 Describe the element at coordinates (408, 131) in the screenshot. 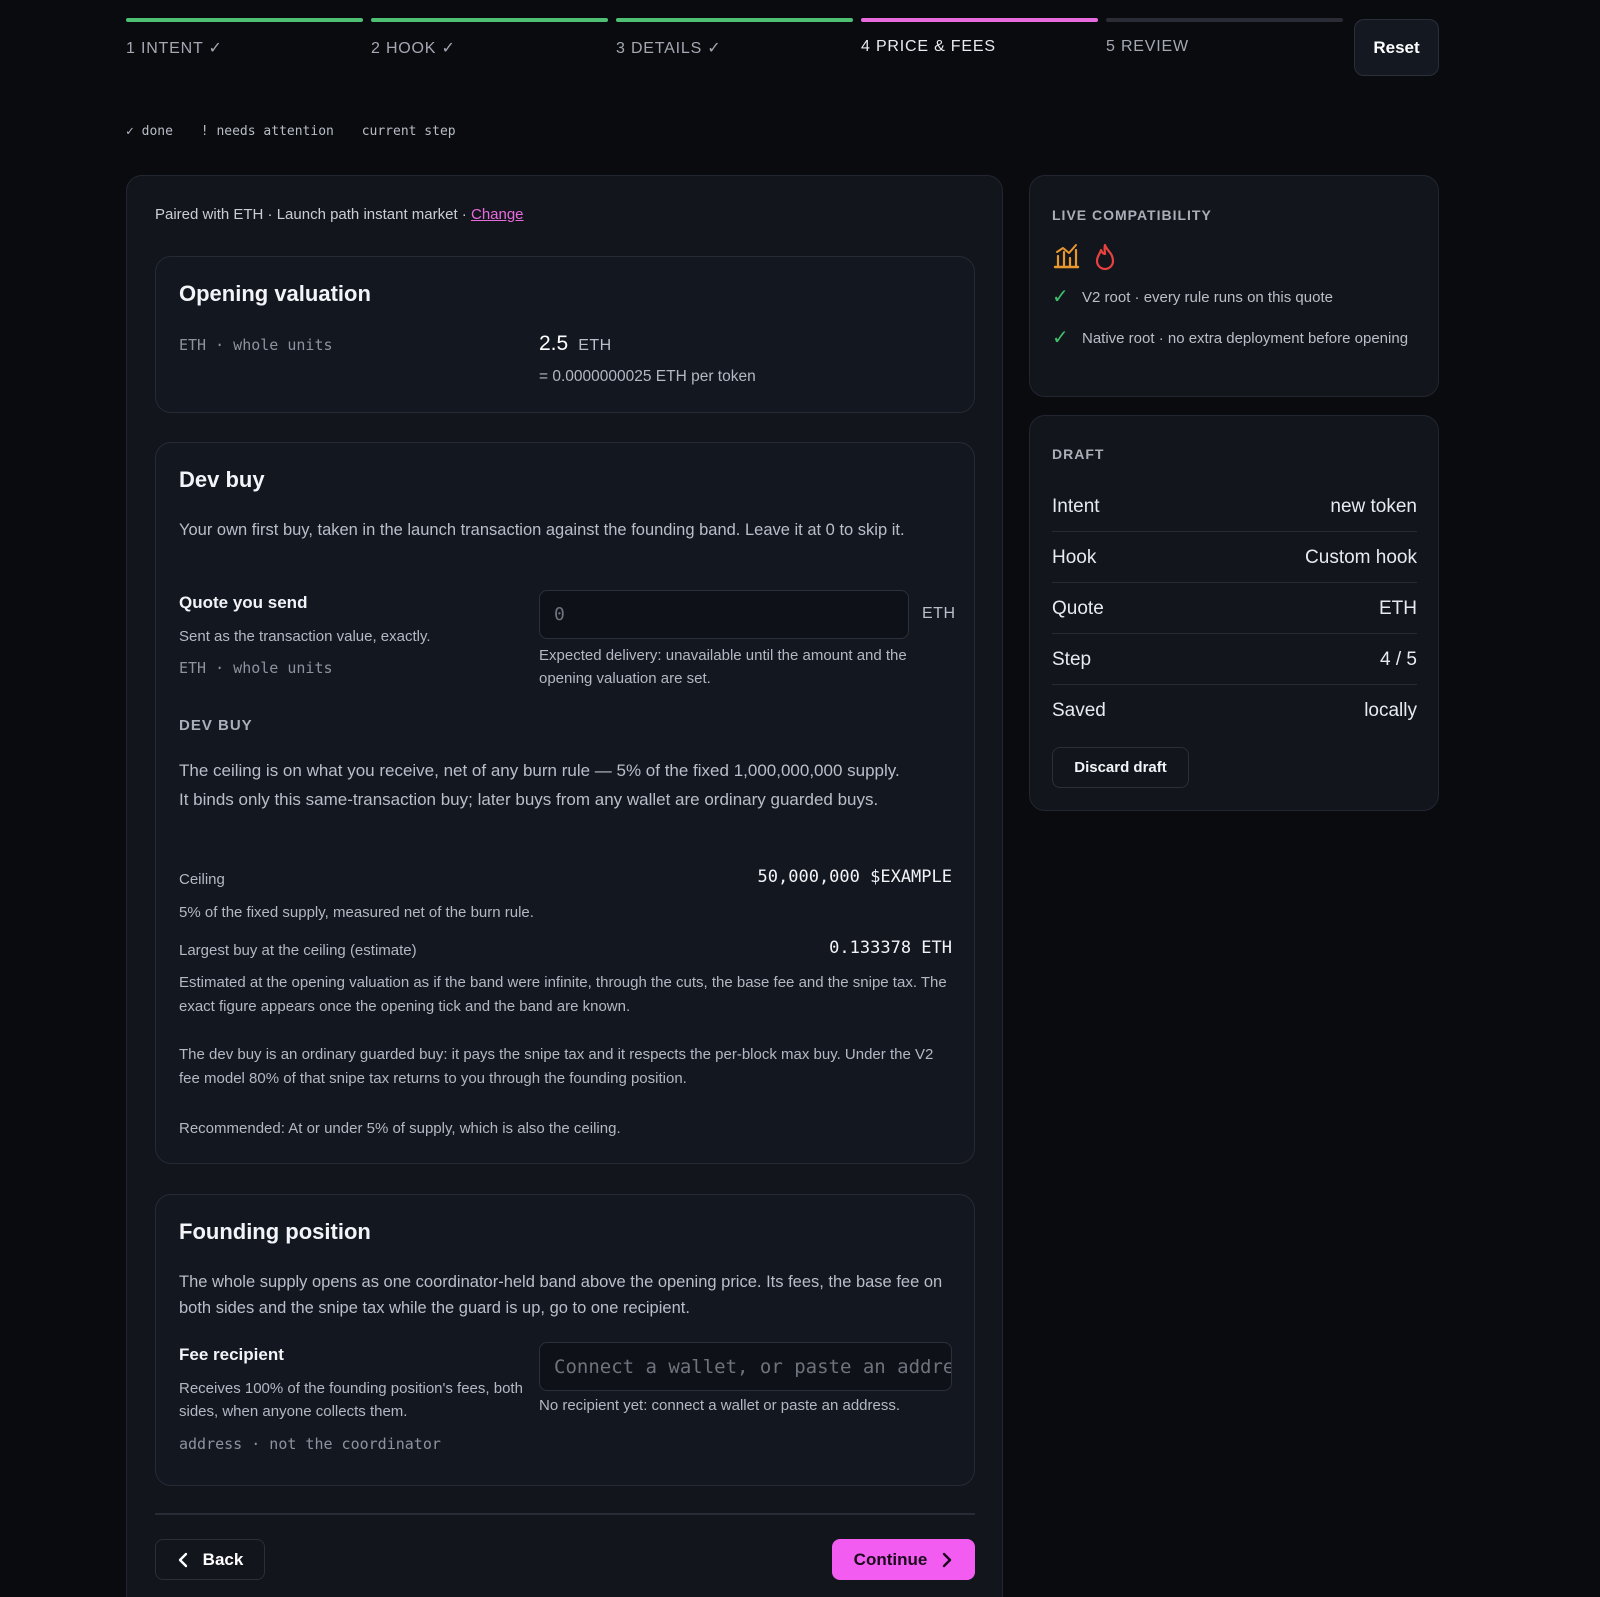

I see `legend-current: current step` at that location.